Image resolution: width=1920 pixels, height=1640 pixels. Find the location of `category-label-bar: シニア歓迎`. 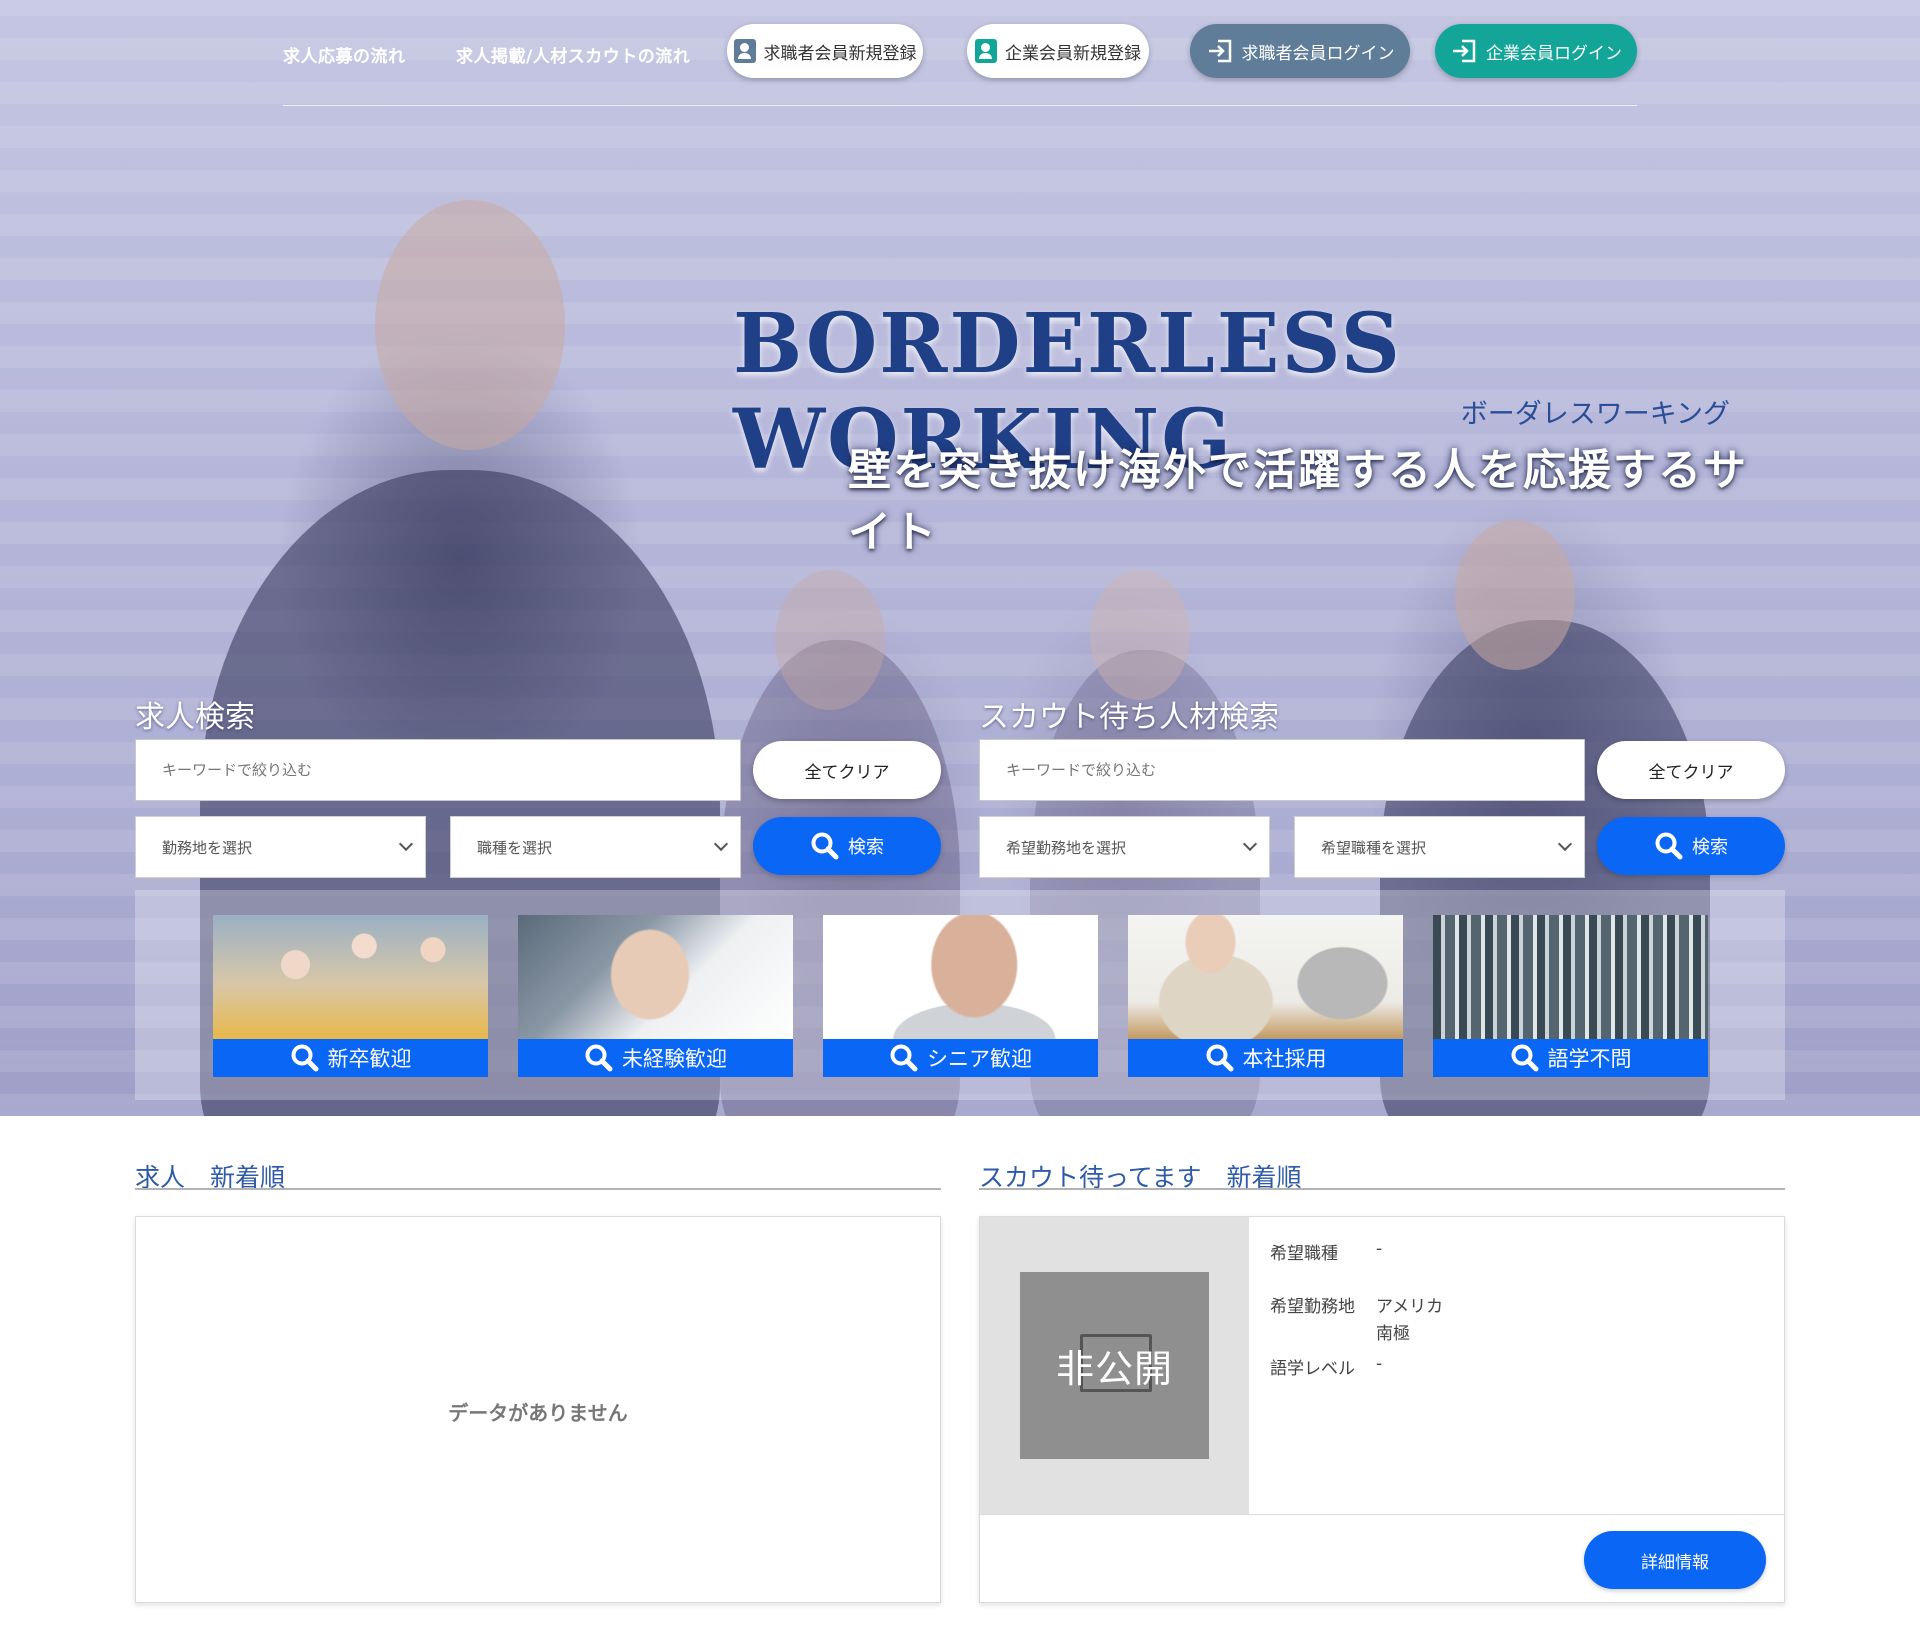

category-label-bar: シニア歓迎 is located at coordinates (960, 1058).